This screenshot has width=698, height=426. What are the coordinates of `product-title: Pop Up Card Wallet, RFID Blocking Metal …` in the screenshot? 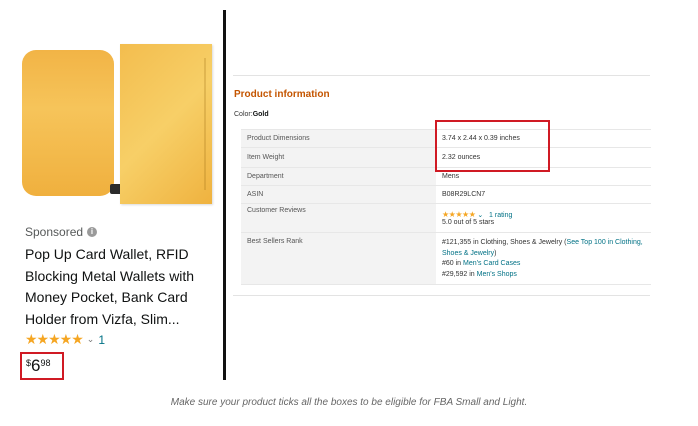 It's located at (122, 287).